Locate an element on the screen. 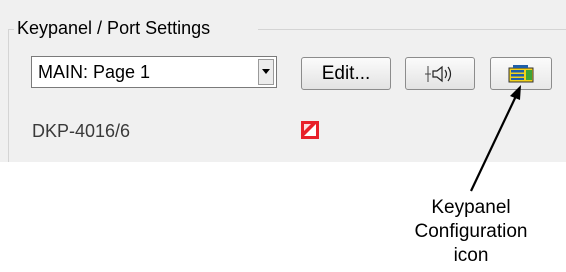 This screenshot has height=272, width=566. callout-line: Keypanel is located at coordinates (471, 207).